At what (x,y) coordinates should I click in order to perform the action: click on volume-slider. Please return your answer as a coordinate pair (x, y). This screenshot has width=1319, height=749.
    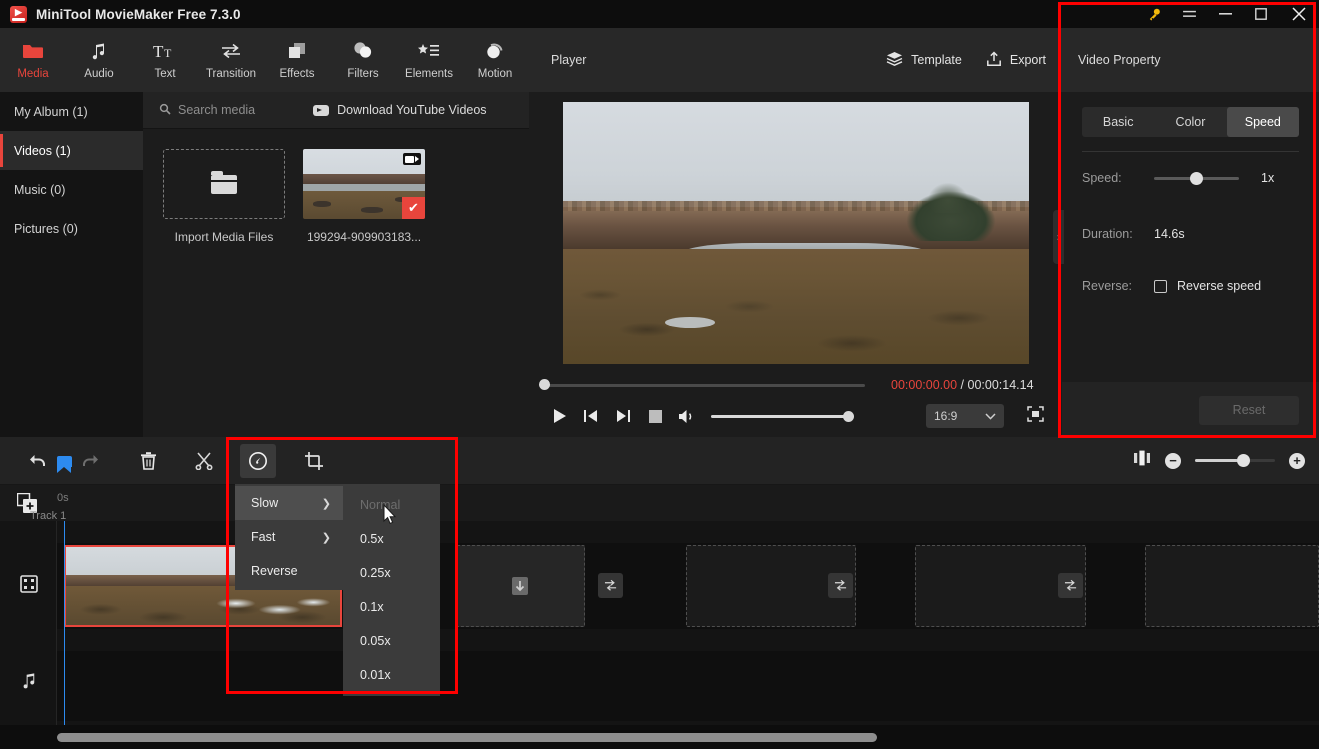
    Looking at the image, I should click on (782, 416).